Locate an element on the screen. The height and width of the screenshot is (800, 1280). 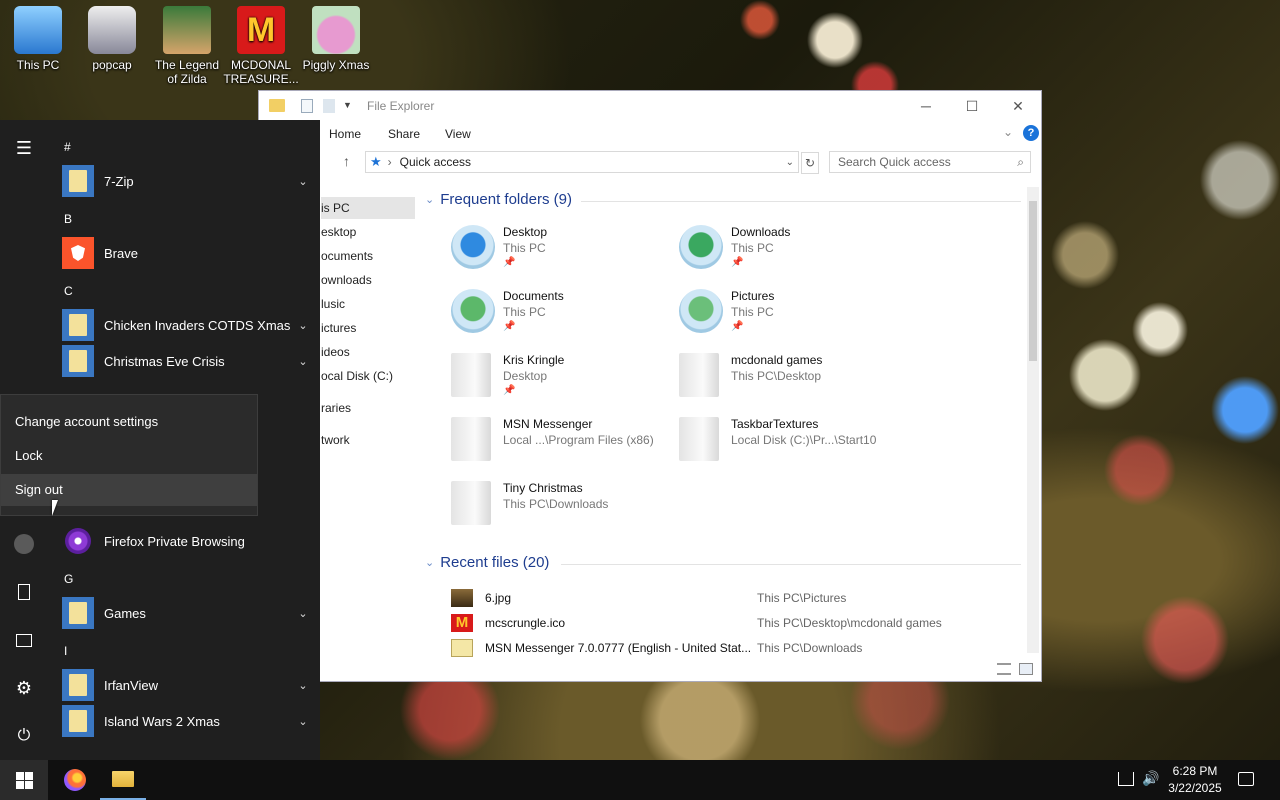
documents-button is located at coordinates (24, 592).